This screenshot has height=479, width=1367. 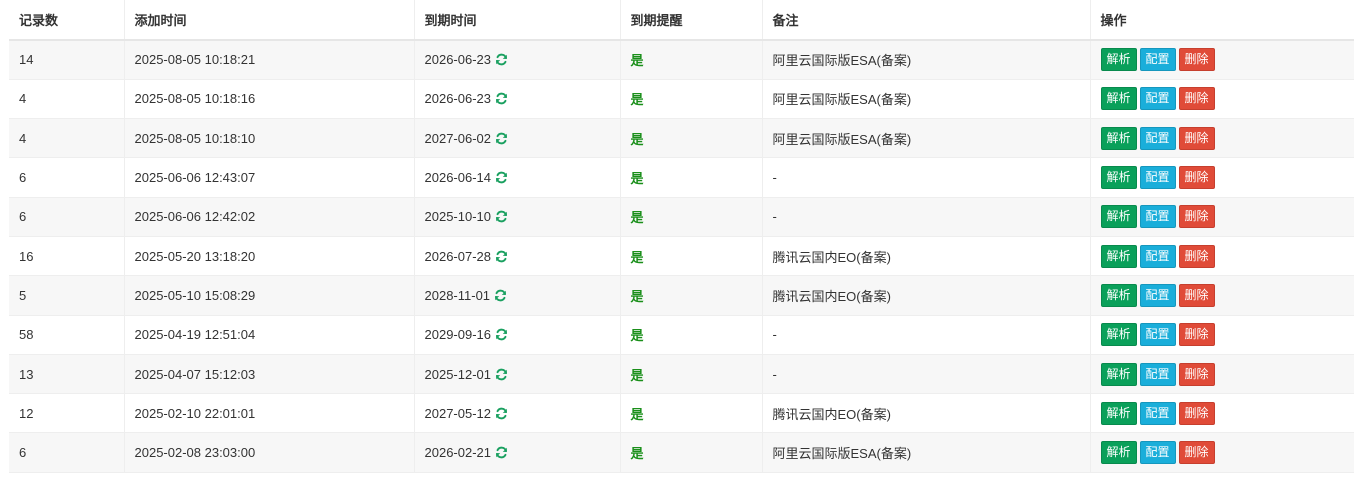 What do you see at coordinates (458, 178) in the screenshot?
I see `expire-date: 2026-06-14` at bounding box center [458, 178].